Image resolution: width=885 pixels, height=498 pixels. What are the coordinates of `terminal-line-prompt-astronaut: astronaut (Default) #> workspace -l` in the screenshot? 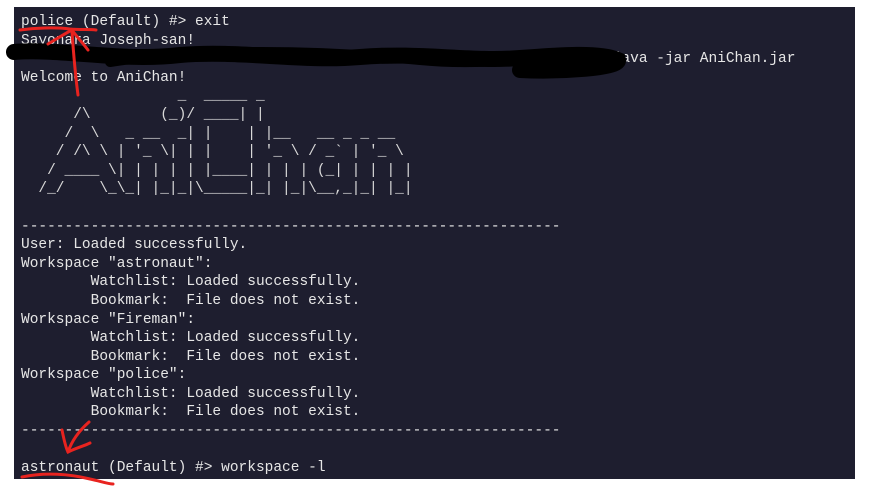 It's located at (173, 468).